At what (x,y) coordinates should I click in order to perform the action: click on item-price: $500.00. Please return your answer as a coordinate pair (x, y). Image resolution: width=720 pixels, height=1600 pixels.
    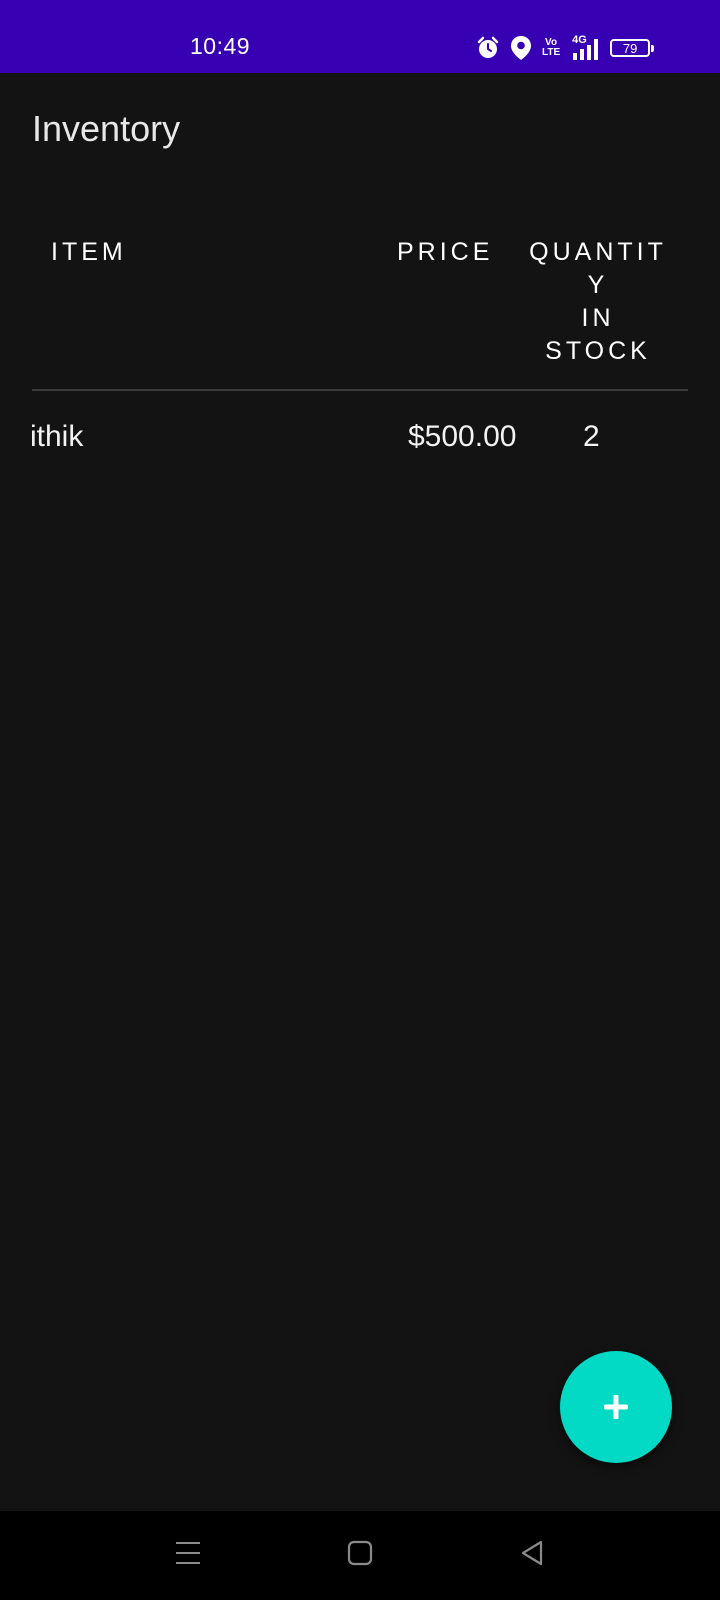
    Looking at the image, I should click on (462, 436).